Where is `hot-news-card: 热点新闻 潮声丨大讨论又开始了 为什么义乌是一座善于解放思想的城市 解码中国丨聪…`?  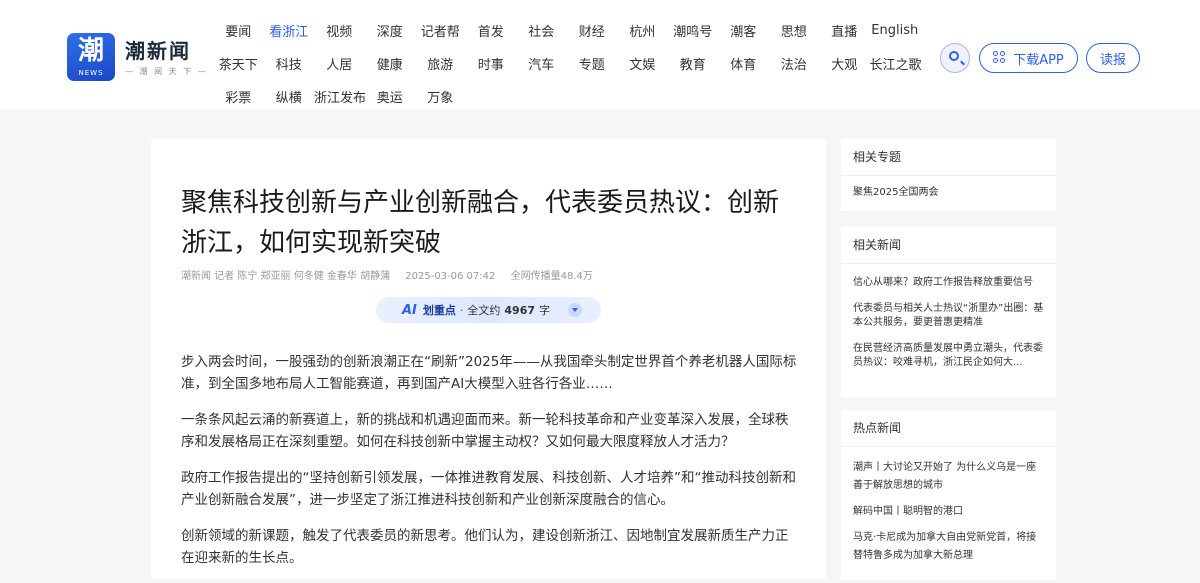 hot-news-card: 热点新闻 潮声丨大讨论又开始了 为什么义乌是一座善于解放思想的城市 解码中国丨聪… is located at coordinates (948, 495).